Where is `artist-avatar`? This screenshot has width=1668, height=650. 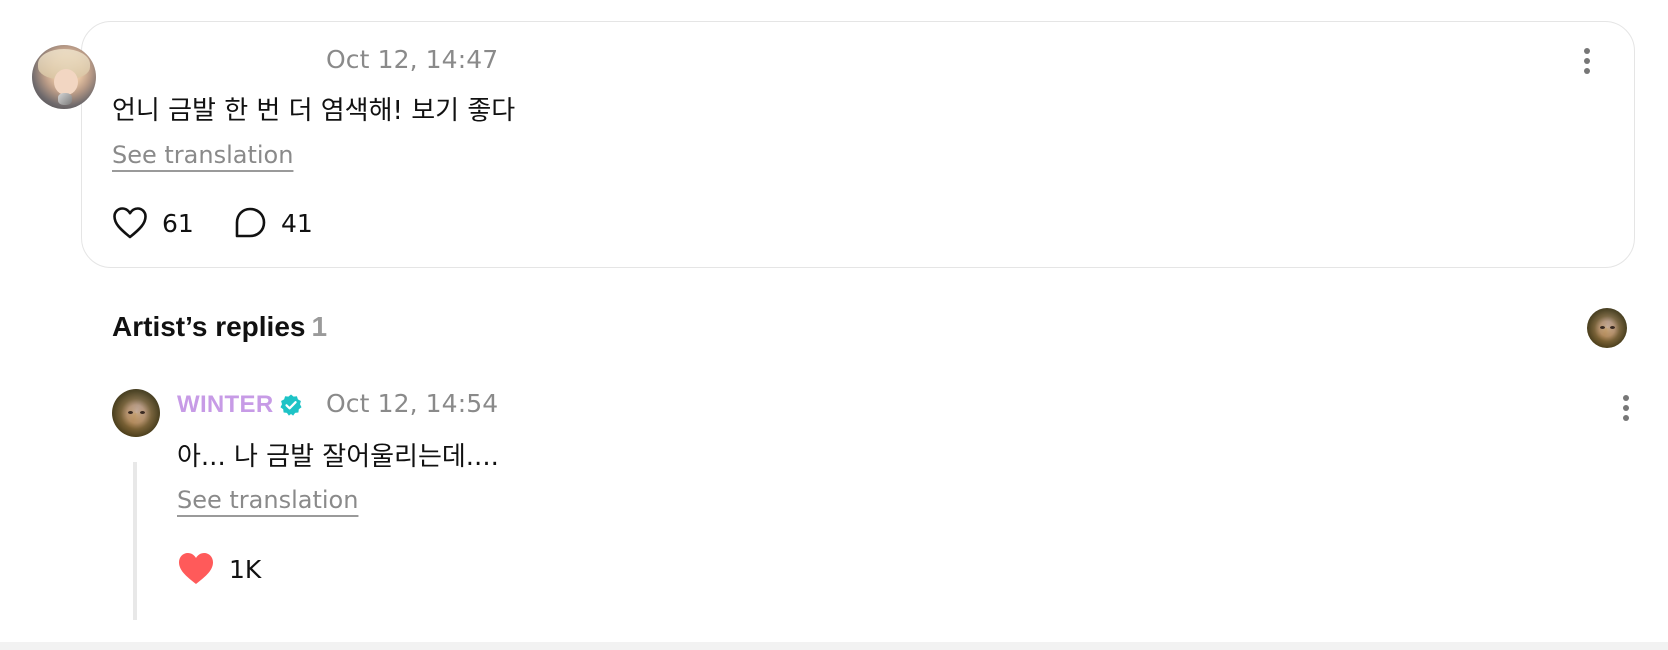 artist-avatar is located at coordinates (136, 413).